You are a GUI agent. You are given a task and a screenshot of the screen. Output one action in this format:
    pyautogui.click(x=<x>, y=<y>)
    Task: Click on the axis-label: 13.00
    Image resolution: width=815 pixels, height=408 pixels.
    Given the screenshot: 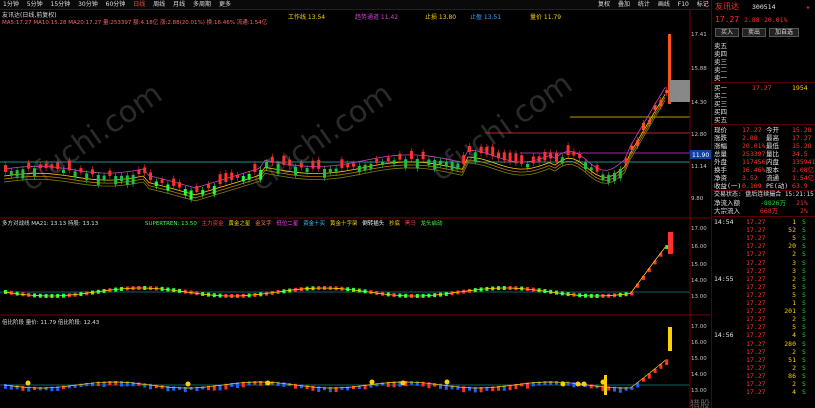 What is the action you would take?
    pyautogui.click(x=699, y=297)
    